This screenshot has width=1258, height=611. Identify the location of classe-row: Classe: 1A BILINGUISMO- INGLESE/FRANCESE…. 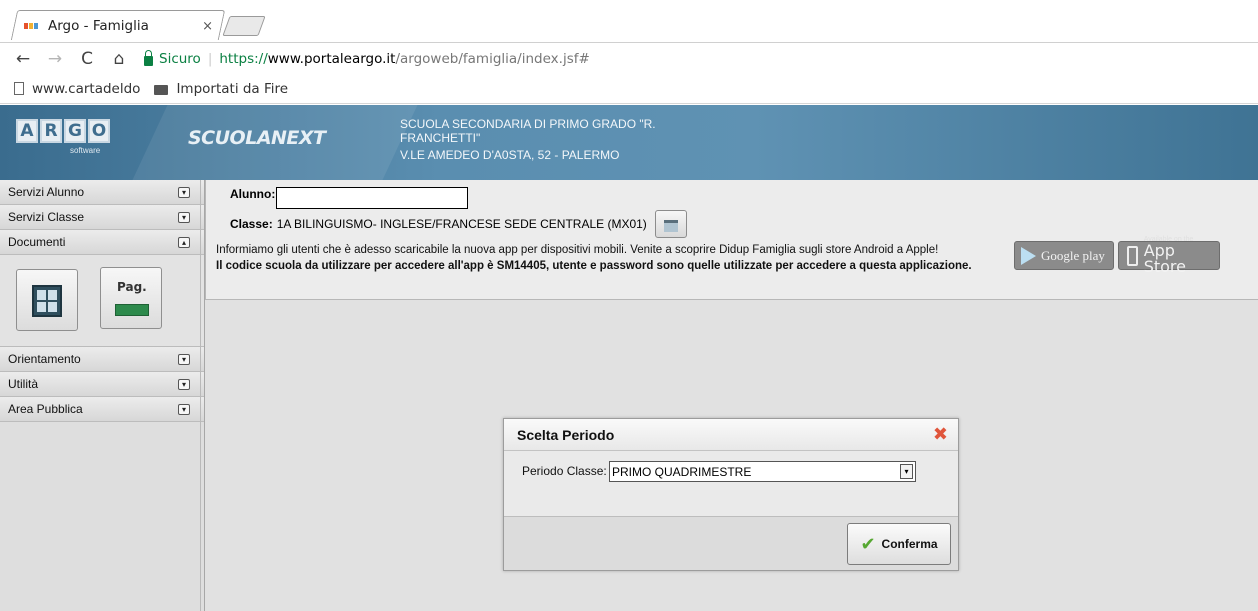
(458, 224).